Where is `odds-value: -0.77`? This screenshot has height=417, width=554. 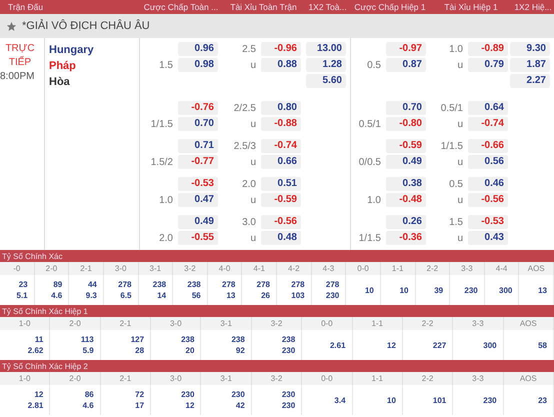
odds-value: -0.77 is located at coordinates (198, 162).